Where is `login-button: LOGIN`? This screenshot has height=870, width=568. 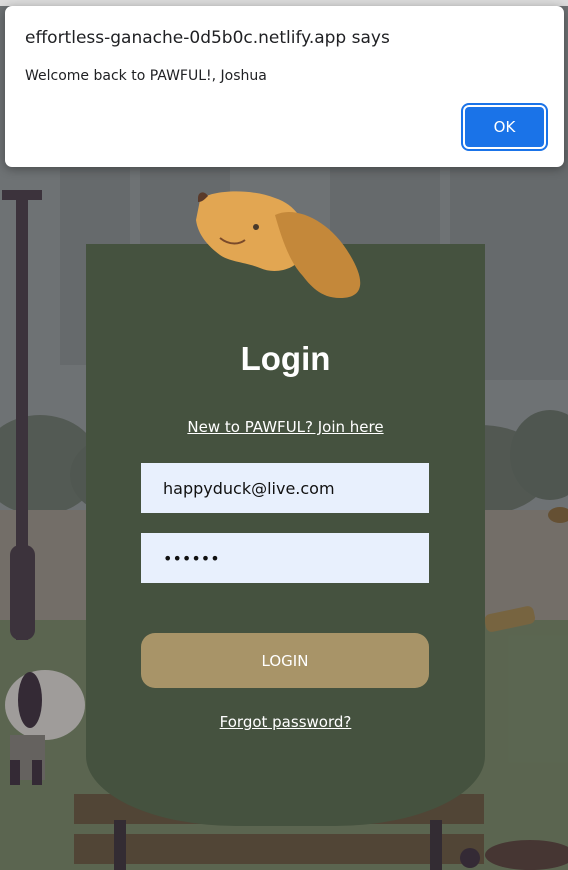
login-button: LOGIN is located at coordinates (285, 660).